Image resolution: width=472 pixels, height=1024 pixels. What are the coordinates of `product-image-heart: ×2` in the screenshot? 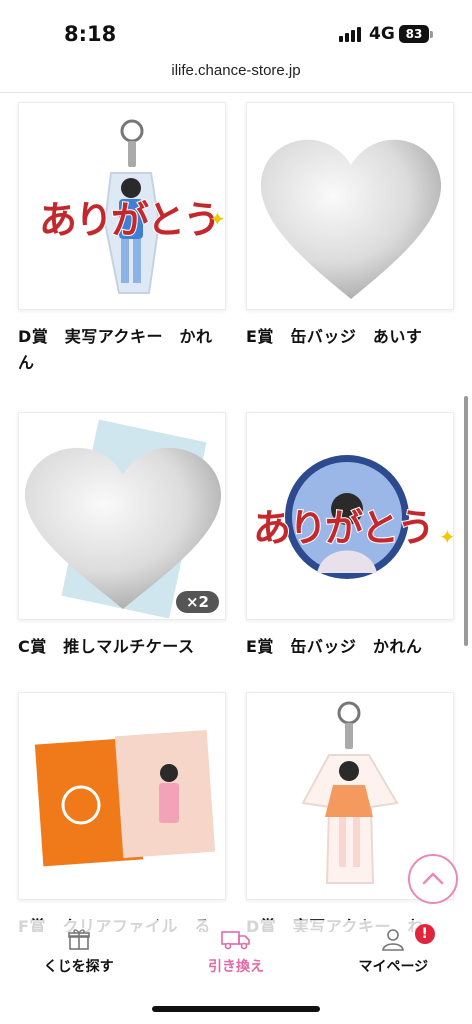 It's located at (122, 516).